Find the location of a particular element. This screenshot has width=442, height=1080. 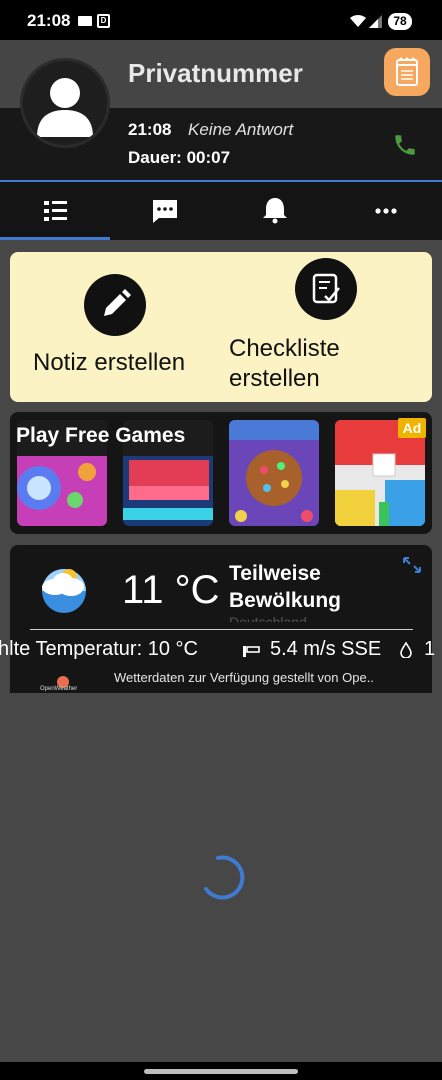

create-checklist-circle is located at coordinates (326, 289).